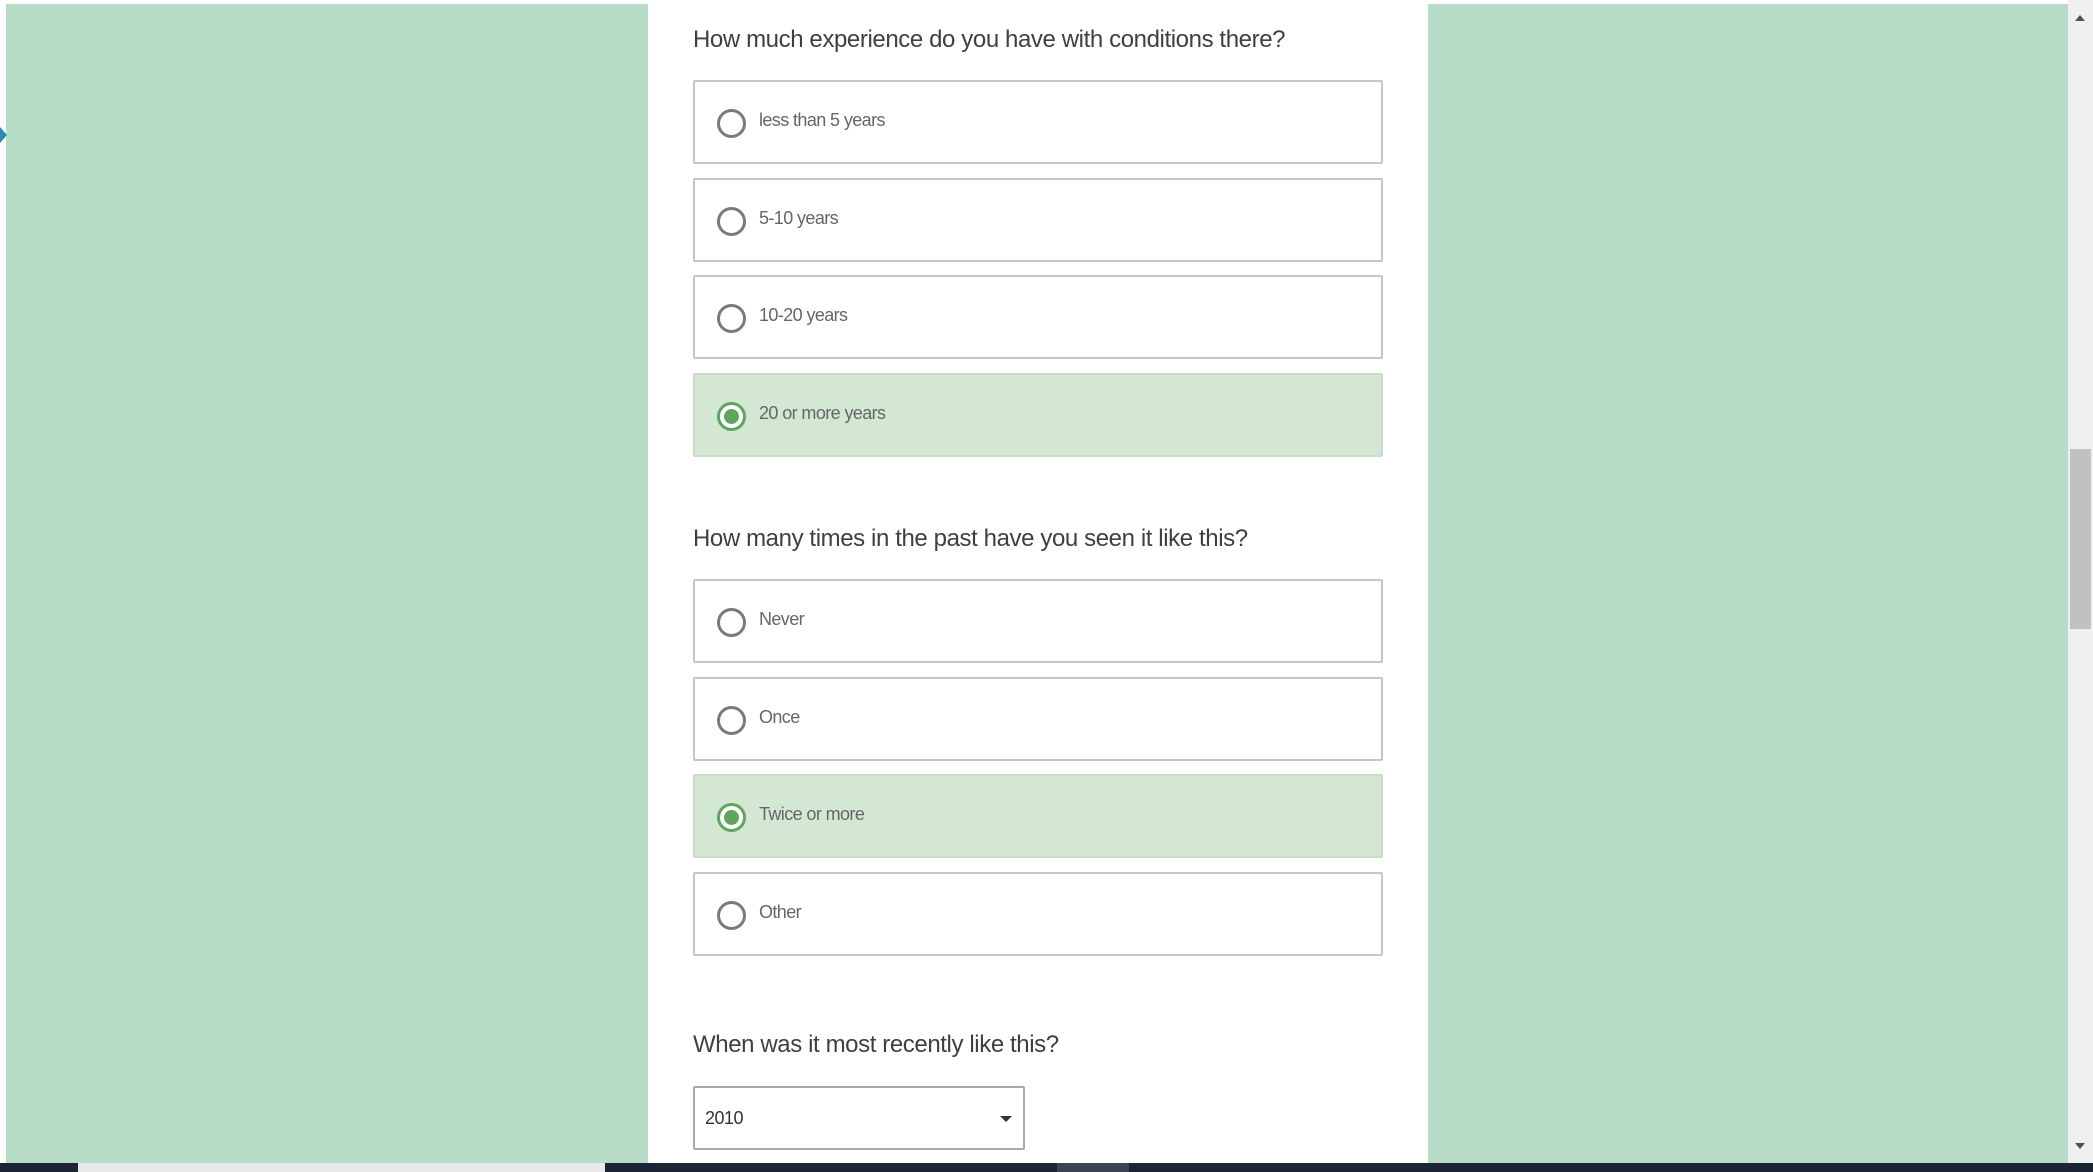 This screenshot has width=2093, height=1172. Describe the element at coordinates (1038, 914) in the screenshot. I see `option-other: Other` at that location.